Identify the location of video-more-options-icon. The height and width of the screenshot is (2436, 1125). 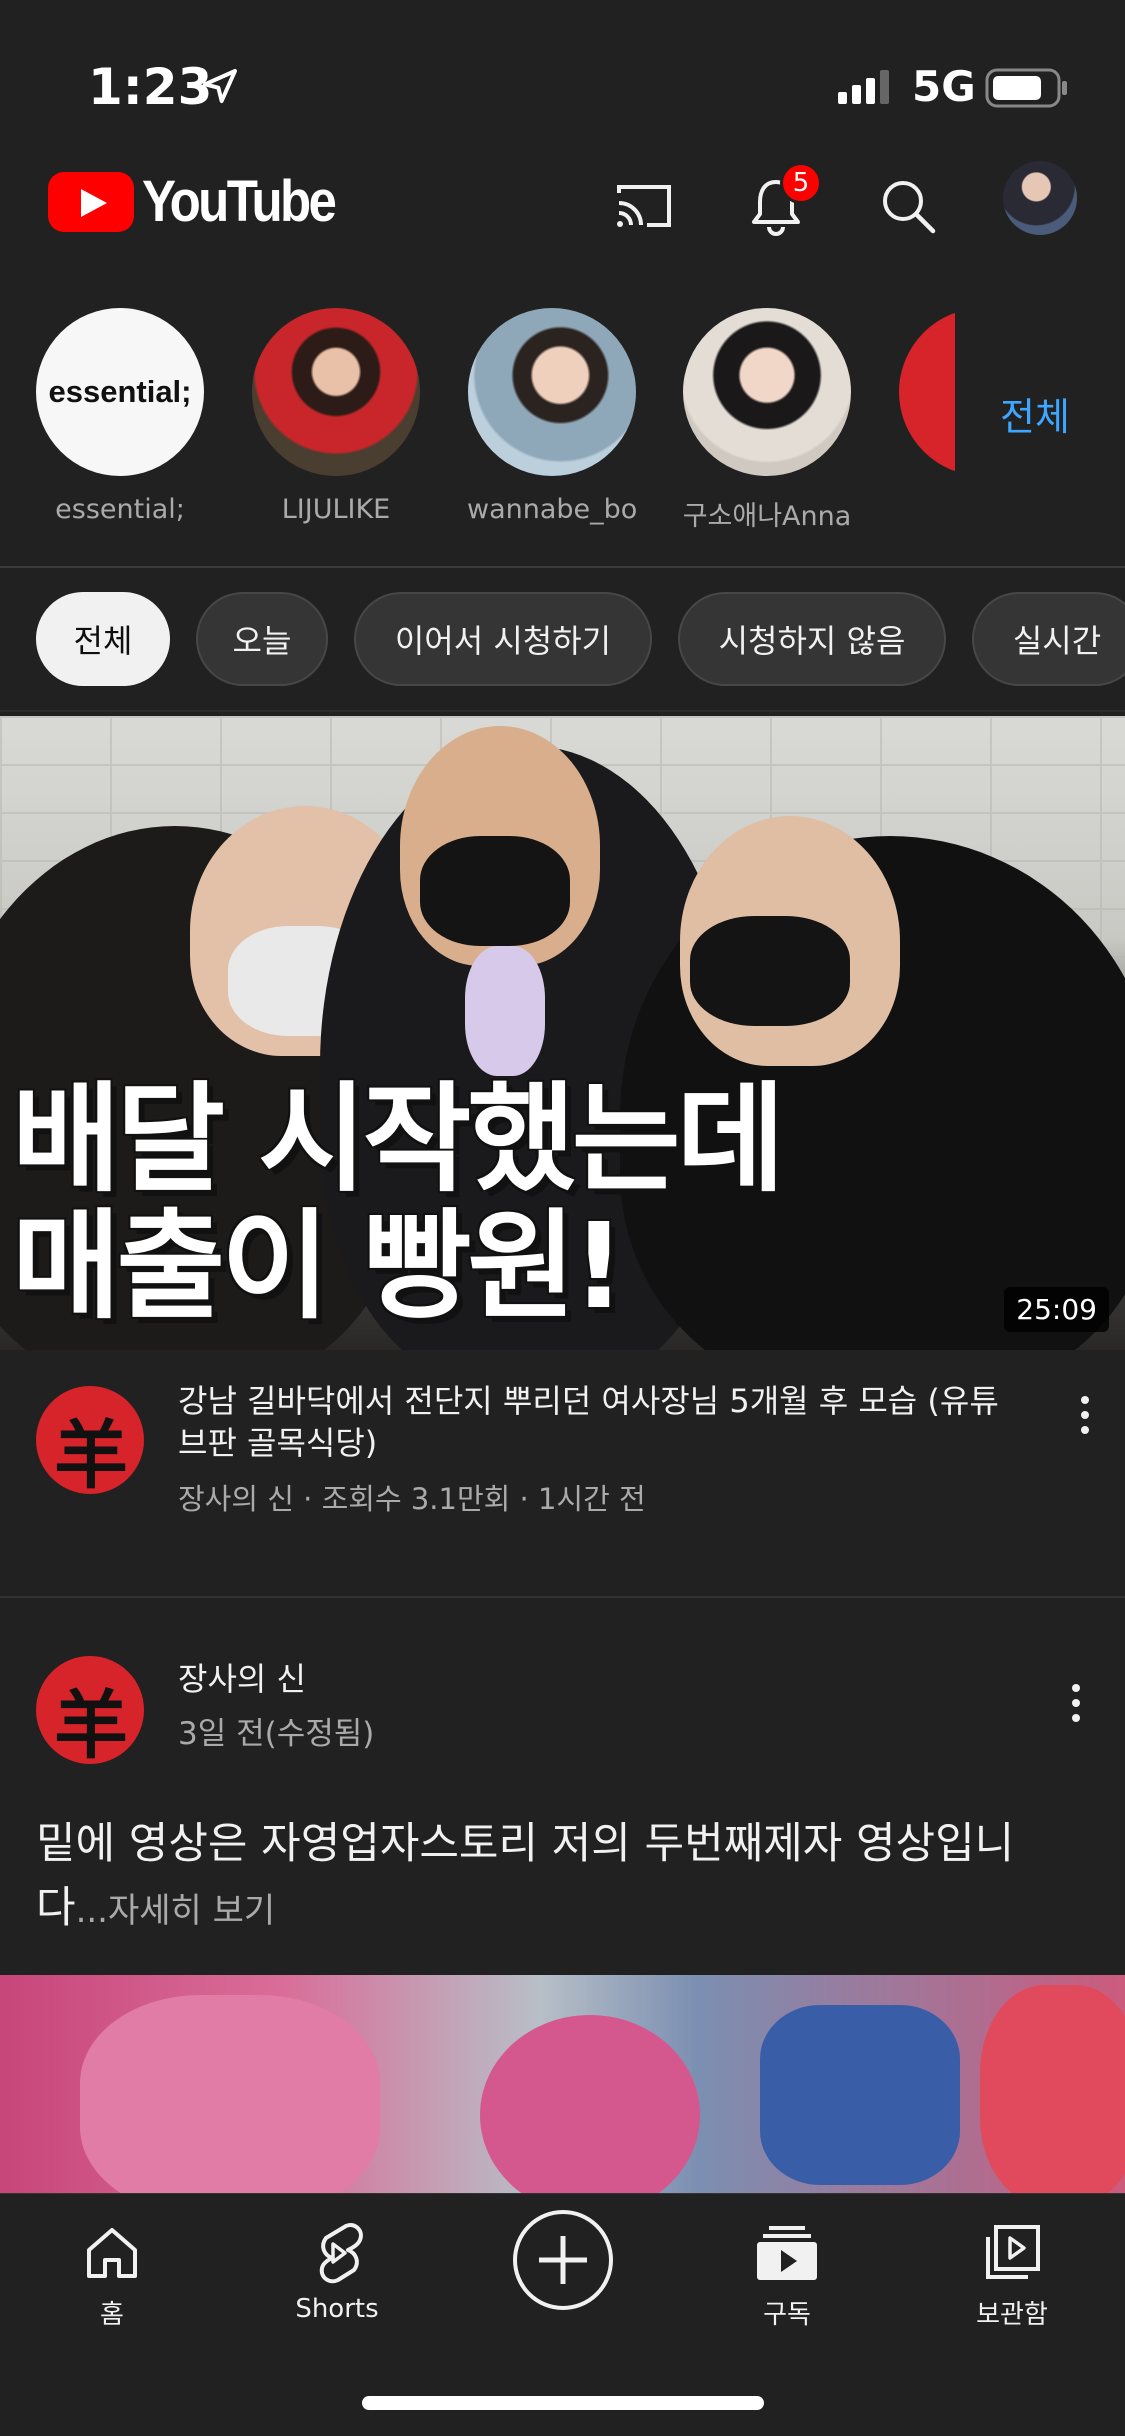
(1085, 1415).